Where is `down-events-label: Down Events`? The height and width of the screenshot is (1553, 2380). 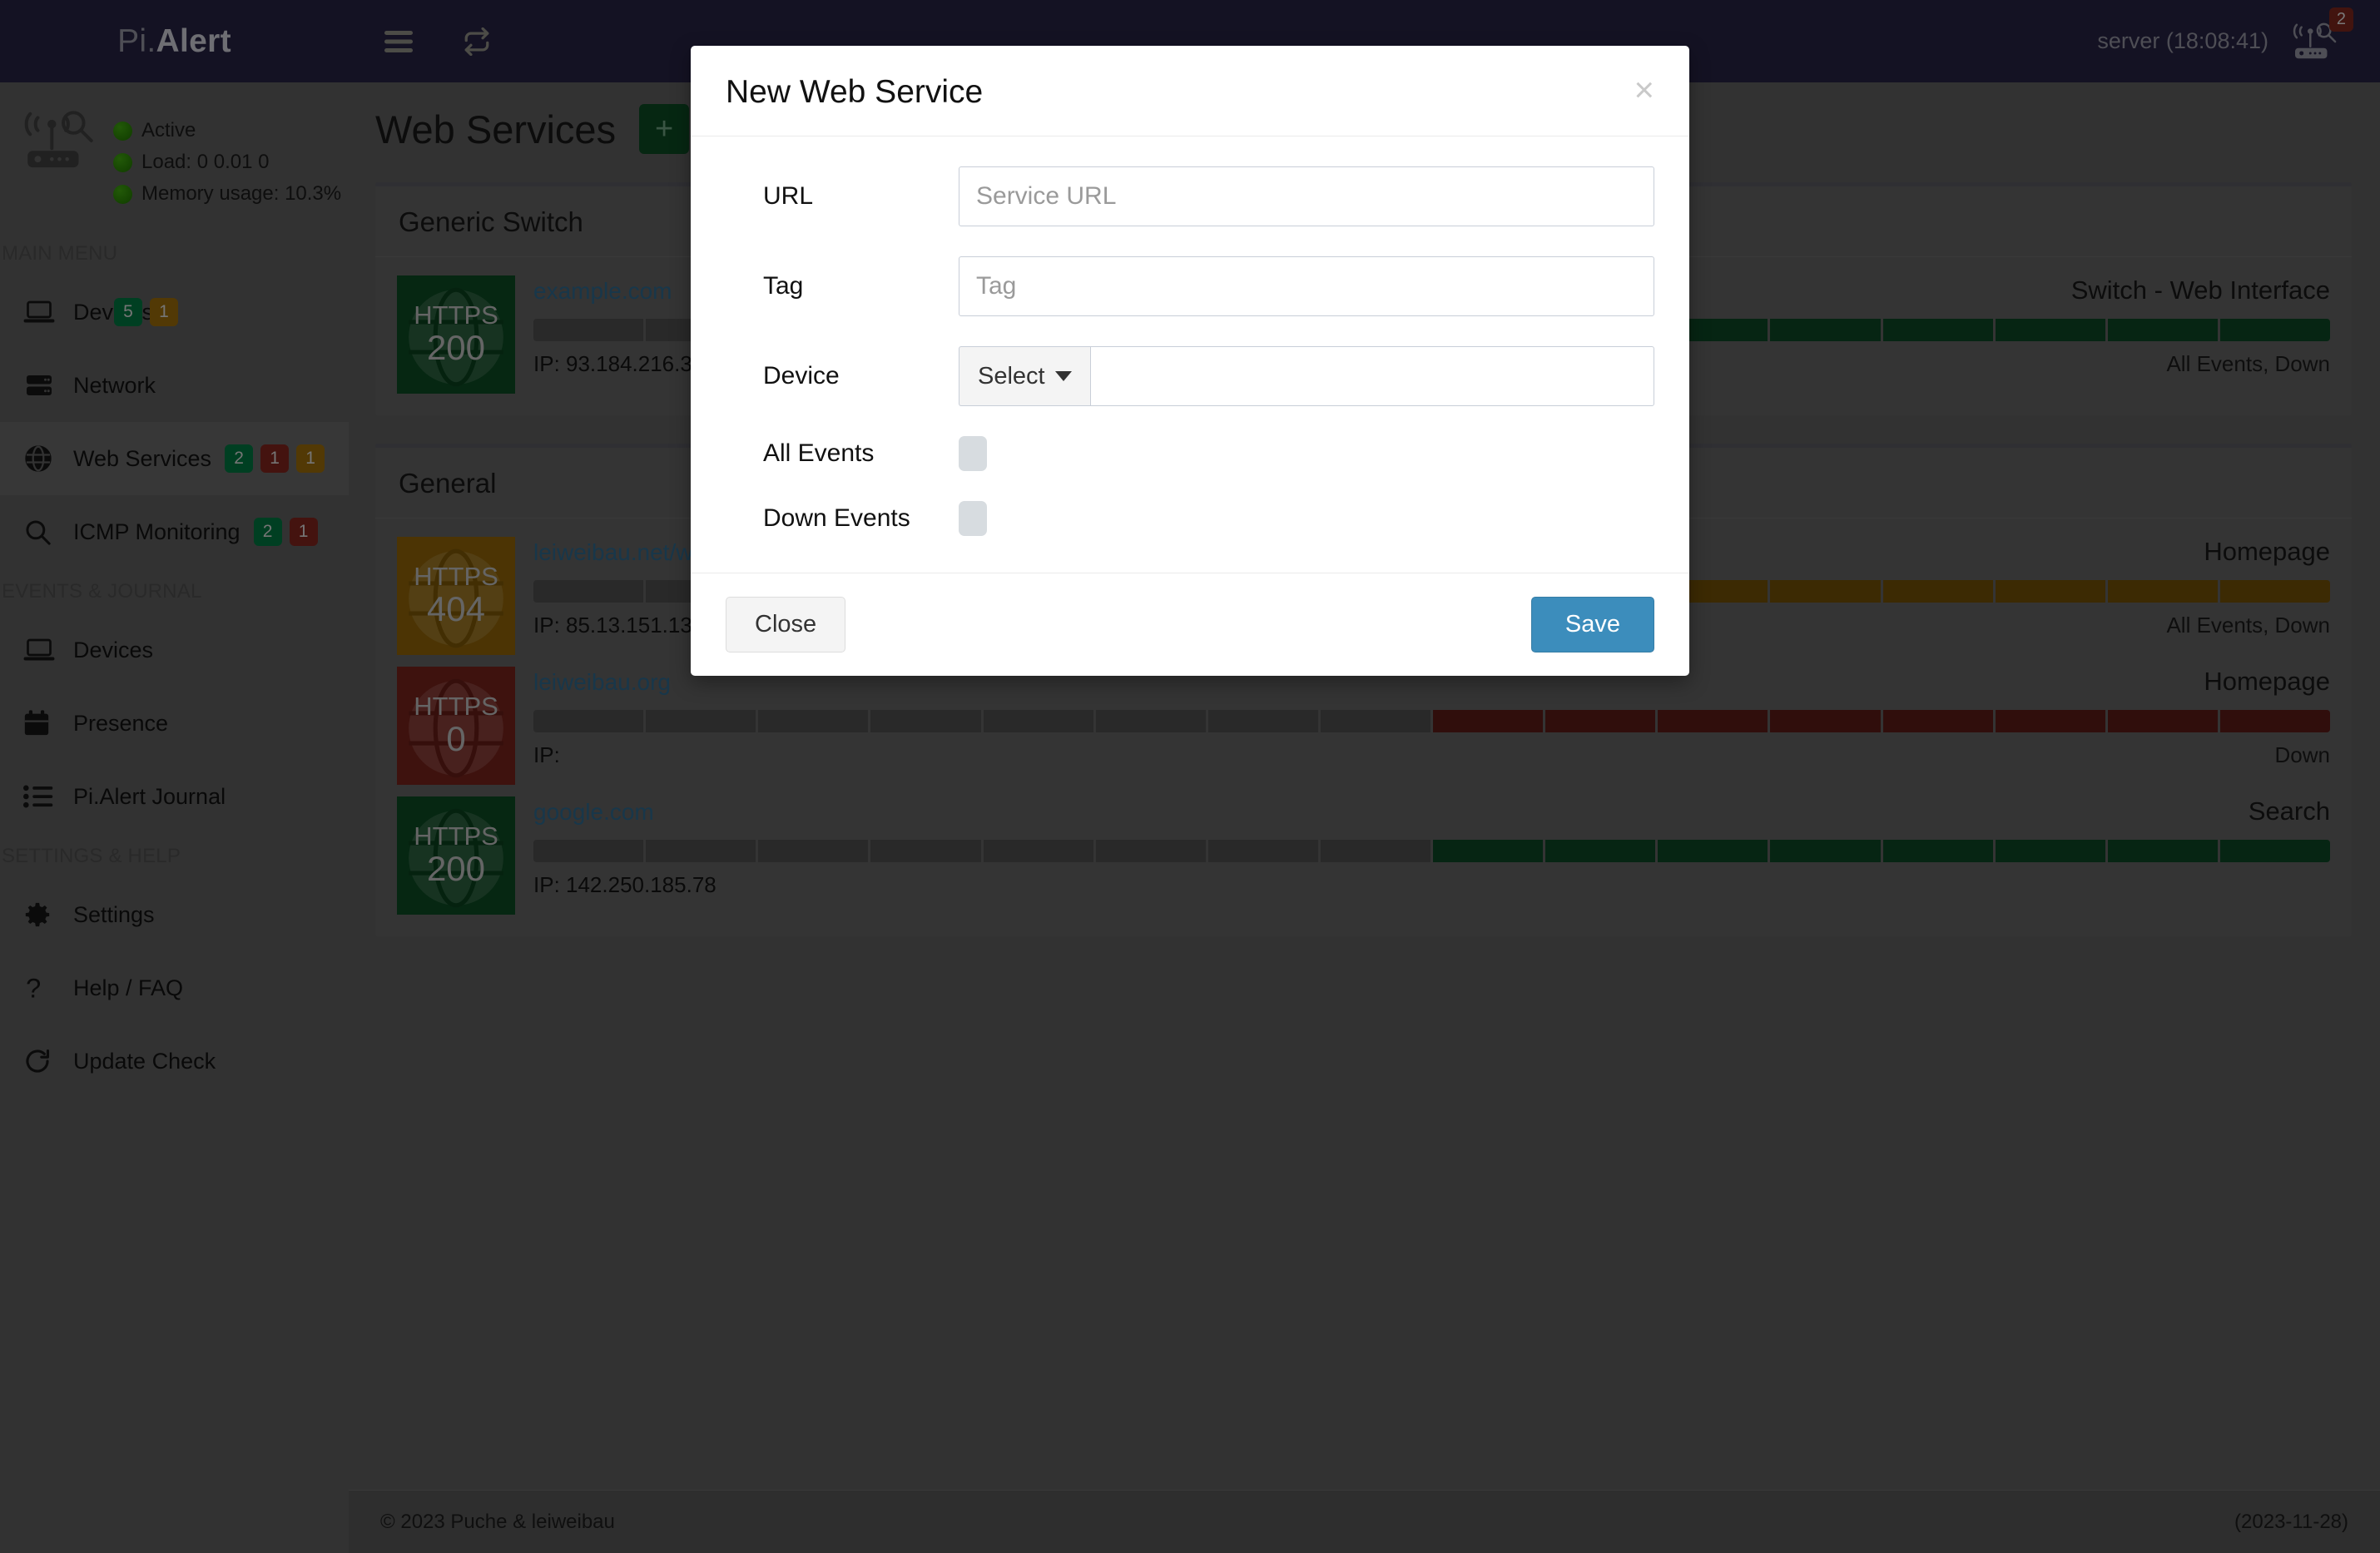
down-events-label: Down Events is located at coordinates (836, 518).